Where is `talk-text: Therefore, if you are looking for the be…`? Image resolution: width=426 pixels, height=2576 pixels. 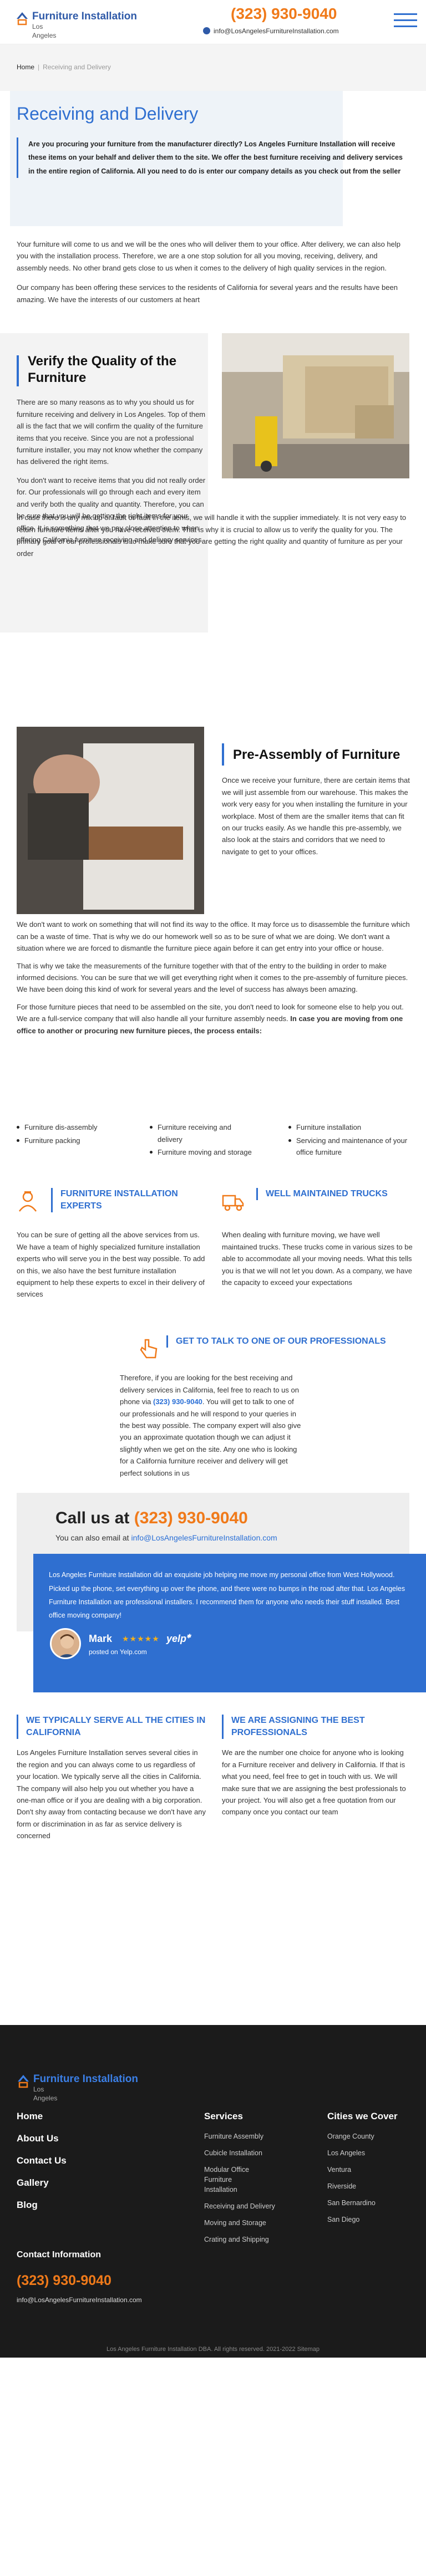
talk-text: Therefore, if you are looking for the be… is located at coordinates (212, 1425).